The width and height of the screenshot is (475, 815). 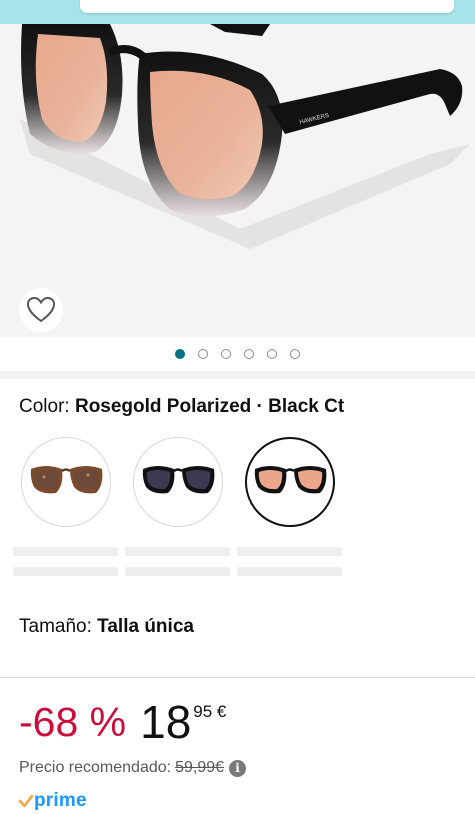 I want to click on prime-badge: prime, so click(x=52, y=801).